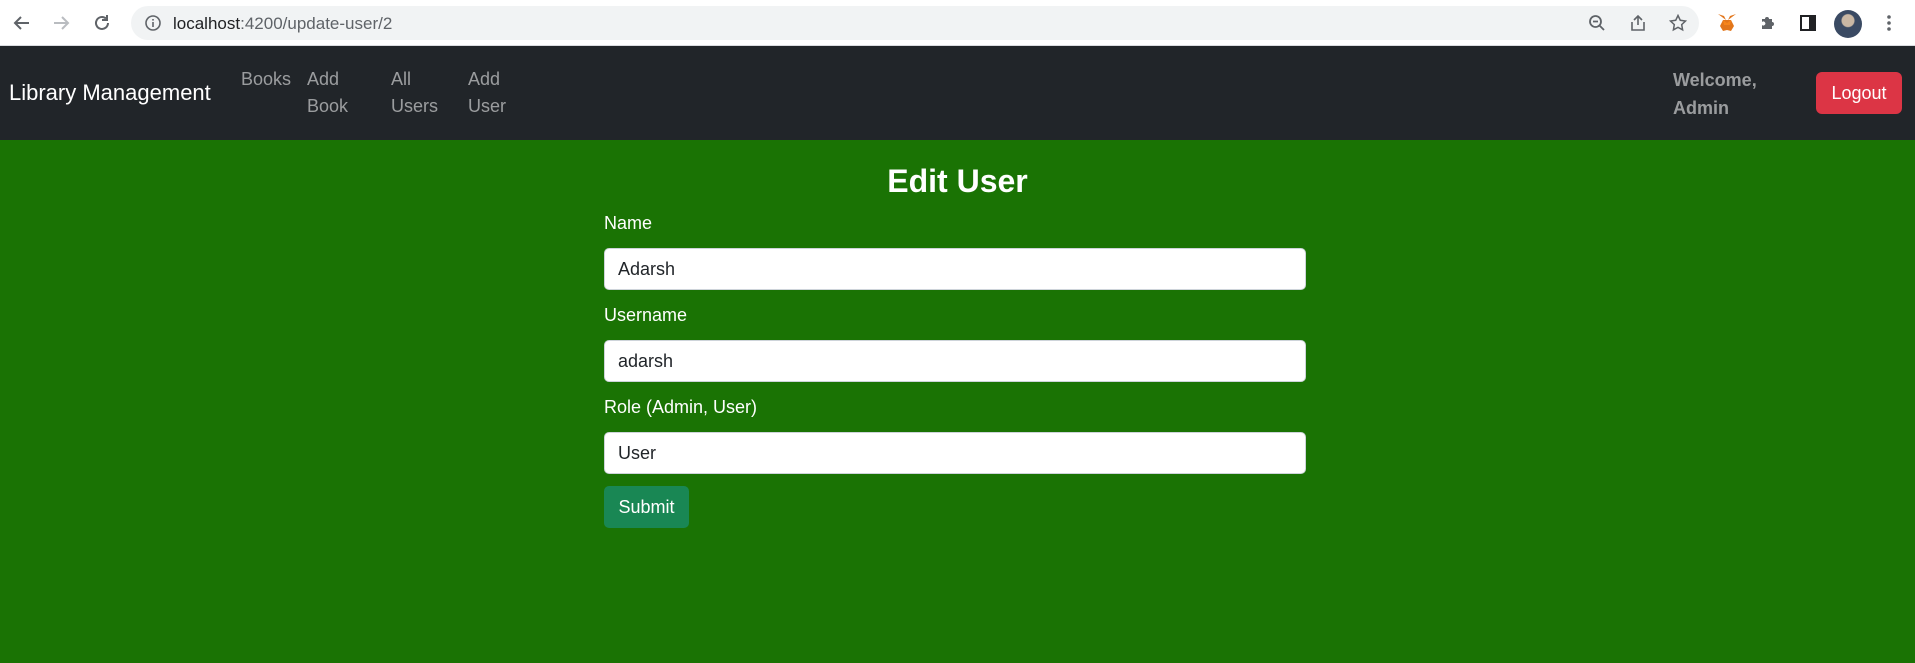 This screenshot has height=663, width=1915. Describe the element at coordinates (102, 23) in the screenshot. I see `reload-icon` at that location.